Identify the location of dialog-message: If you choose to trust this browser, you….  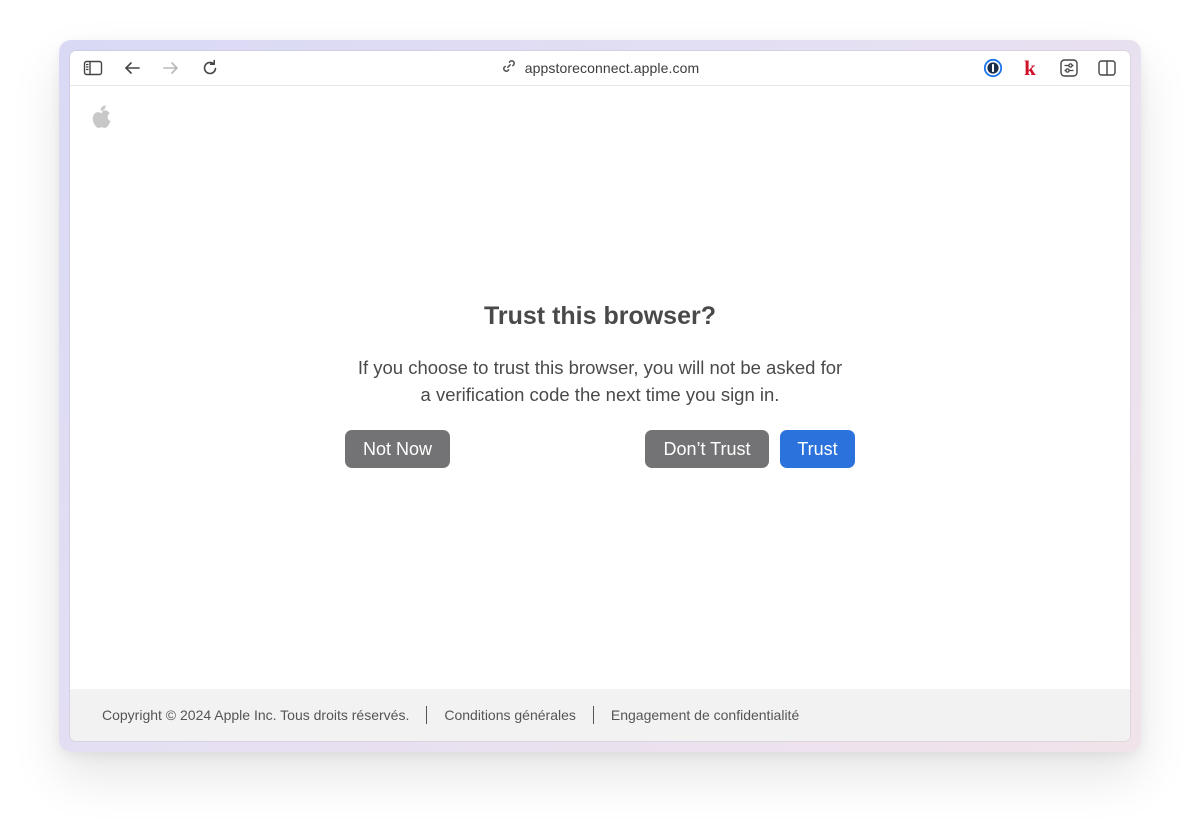
(600, 381).